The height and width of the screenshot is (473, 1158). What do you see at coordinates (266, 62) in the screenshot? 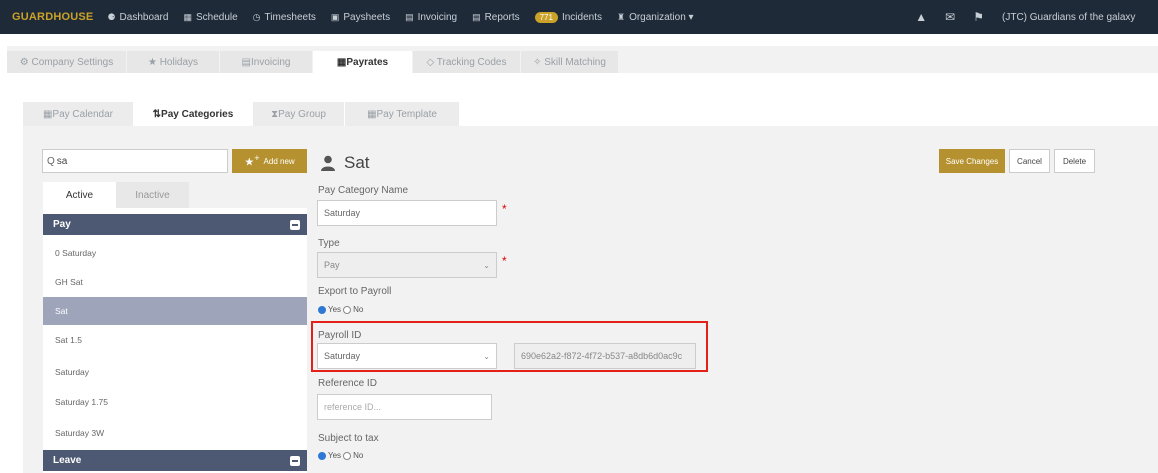
I see `tab-invoicing: ▤Invoicing` at bounding box center [266, 62].